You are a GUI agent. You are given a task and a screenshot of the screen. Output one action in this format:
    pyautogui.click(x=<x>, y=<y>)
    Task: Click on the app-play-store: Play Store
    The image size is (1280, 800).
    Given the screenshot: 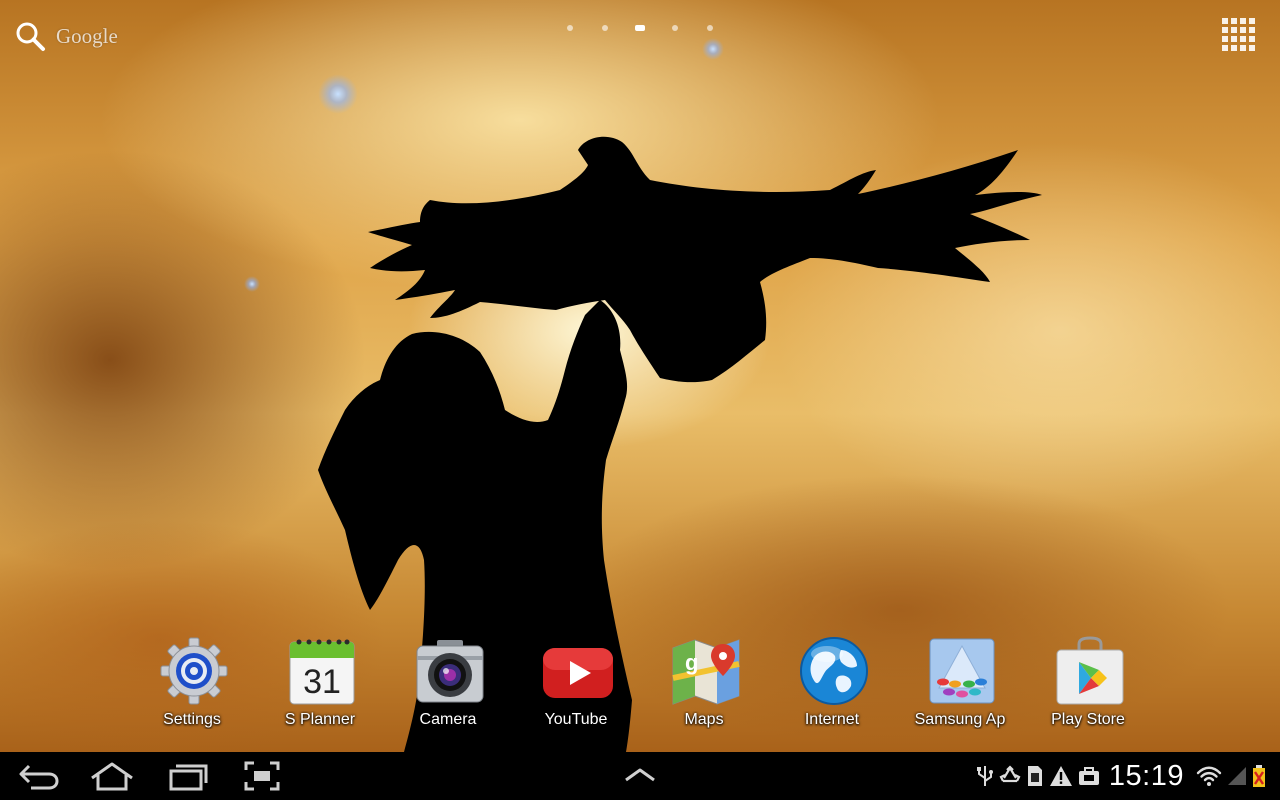 What is the action you would take?
    pyautogui.click(x=1088, y=685)
    